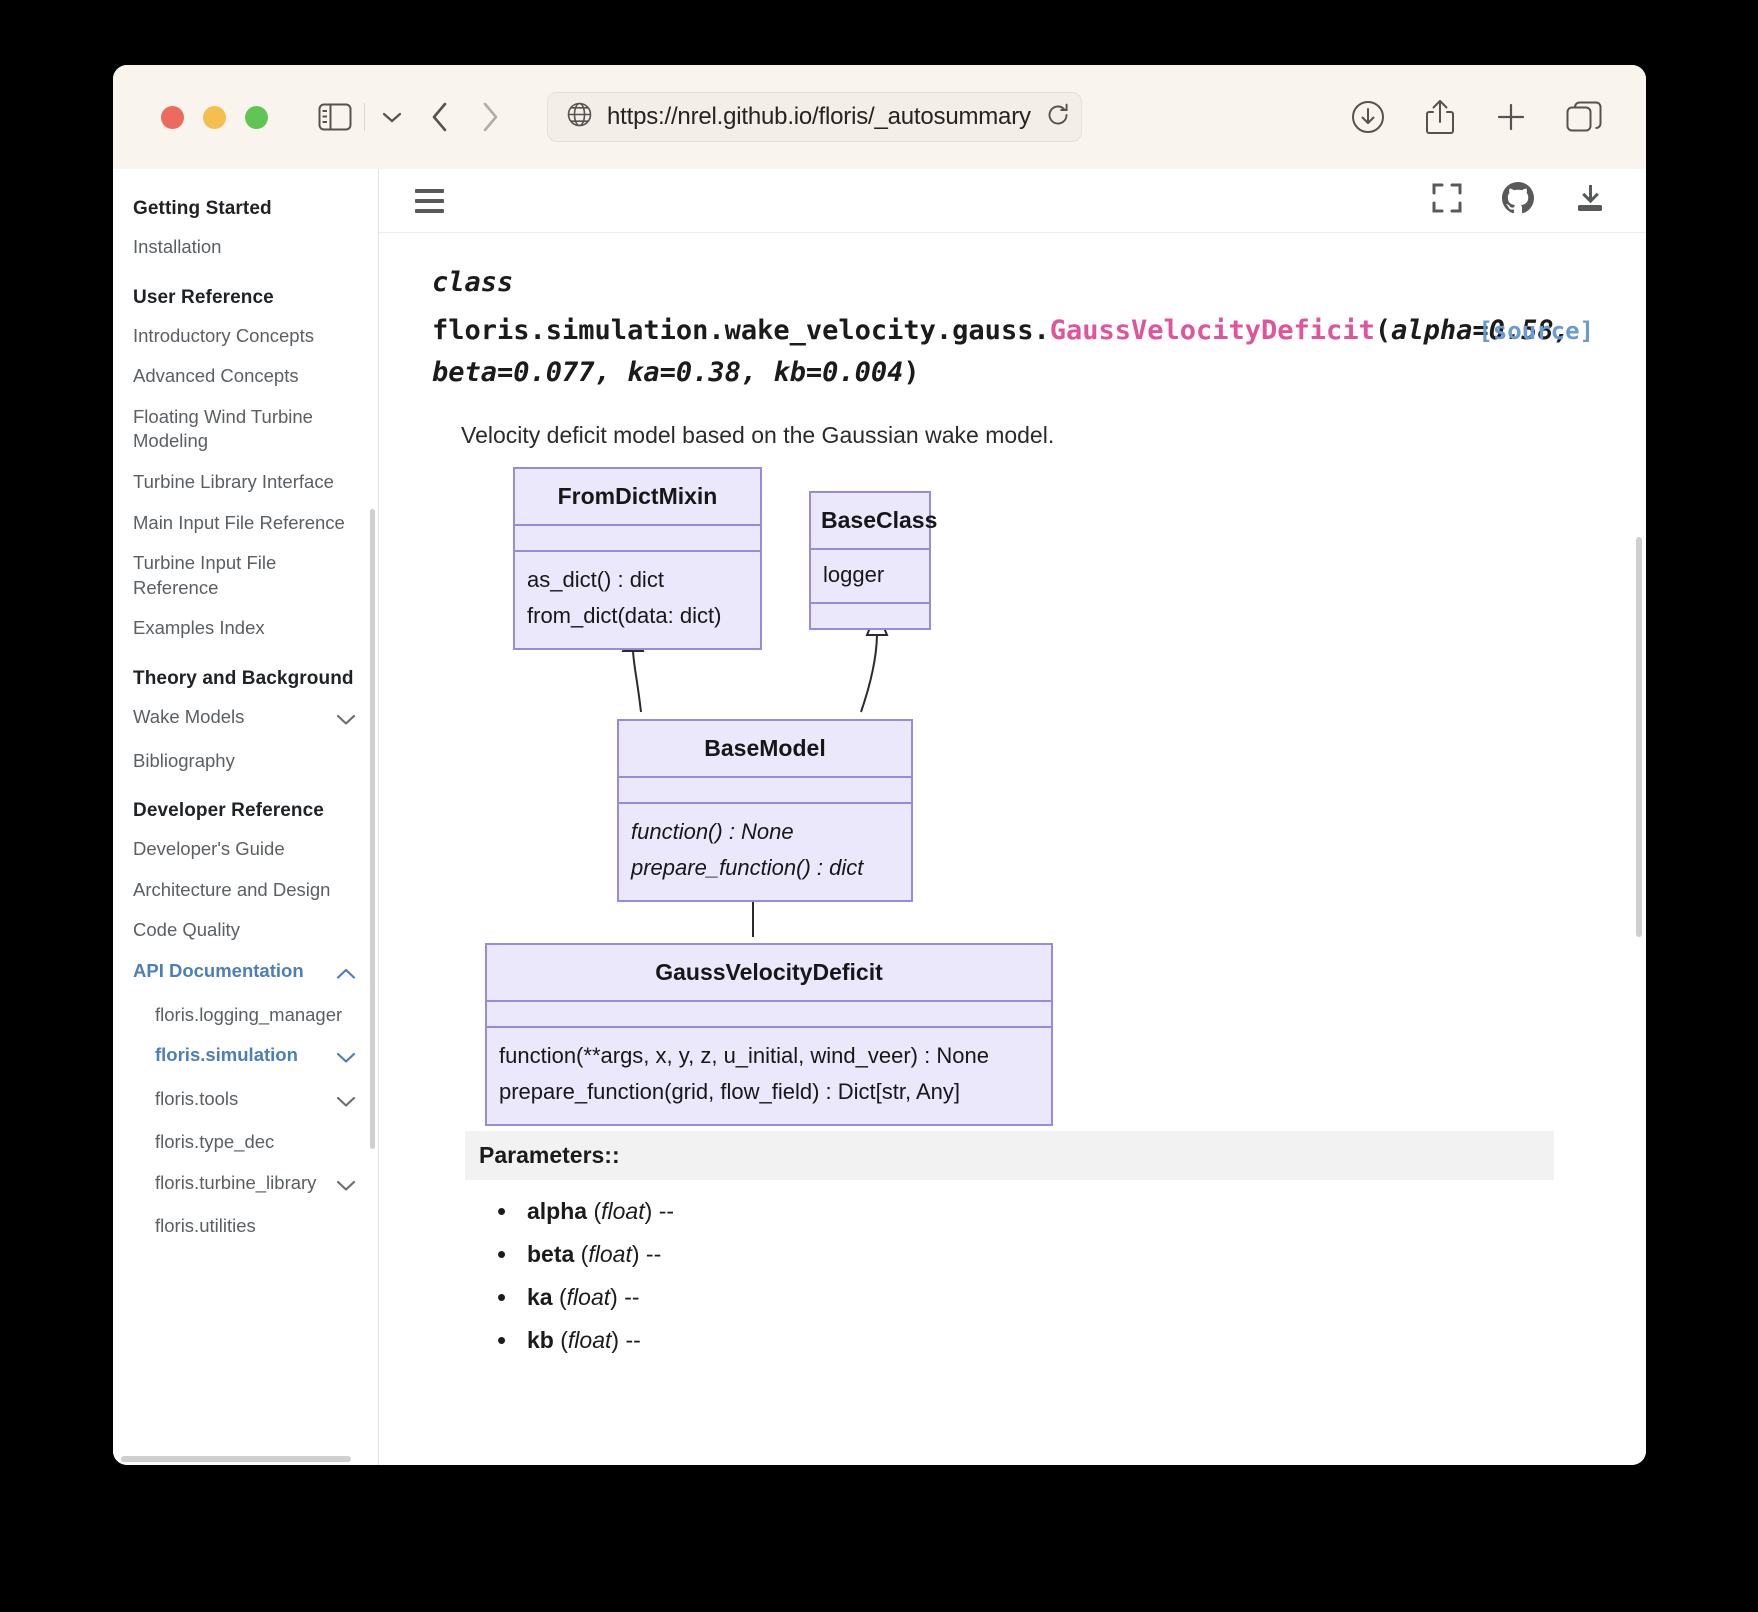 This screenshot has height=1612, width=1758. Describe the element at coordinates (244, 247) in the screenshot. I see `sidebar-item-installation: Installation` at that location.